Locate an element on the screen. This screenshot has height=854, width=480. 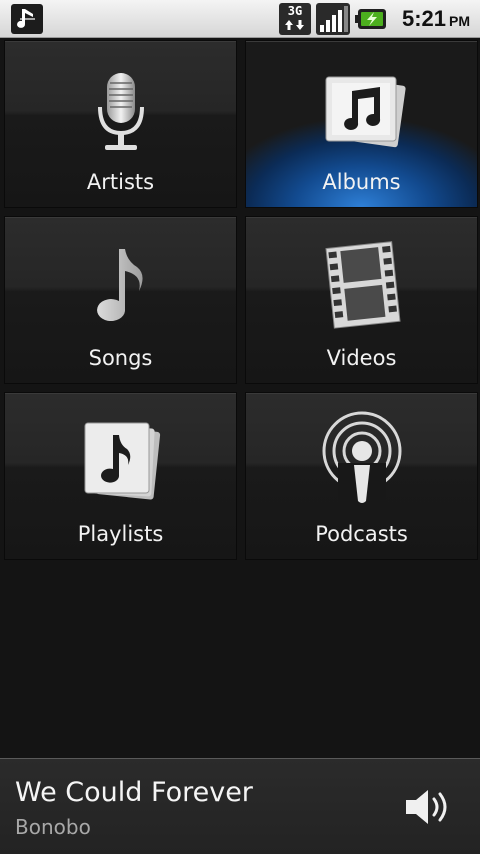
tile-label-artists: Artists is located at coordinates (120, 182).